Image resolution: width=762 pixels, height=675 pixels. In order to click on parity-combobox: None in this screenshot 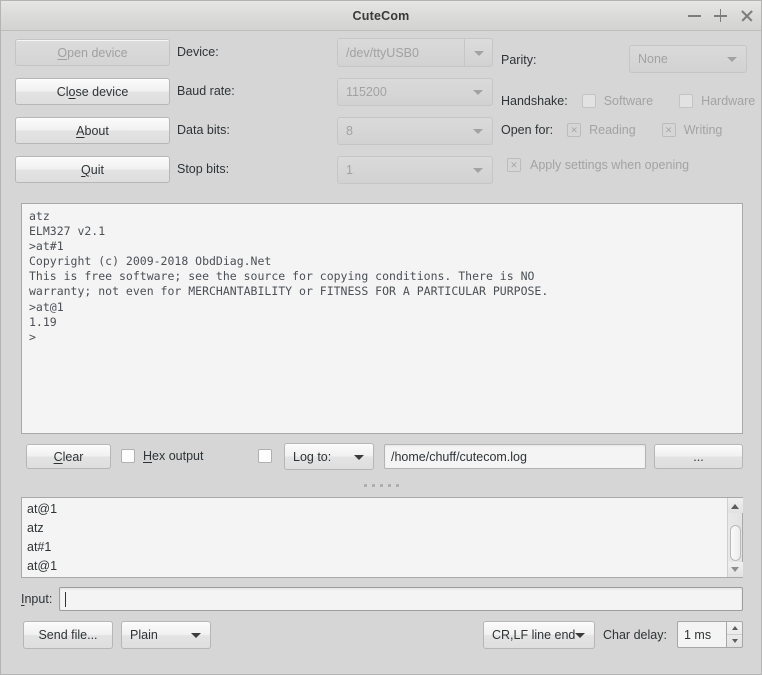, I will do `click(688, 59)`.